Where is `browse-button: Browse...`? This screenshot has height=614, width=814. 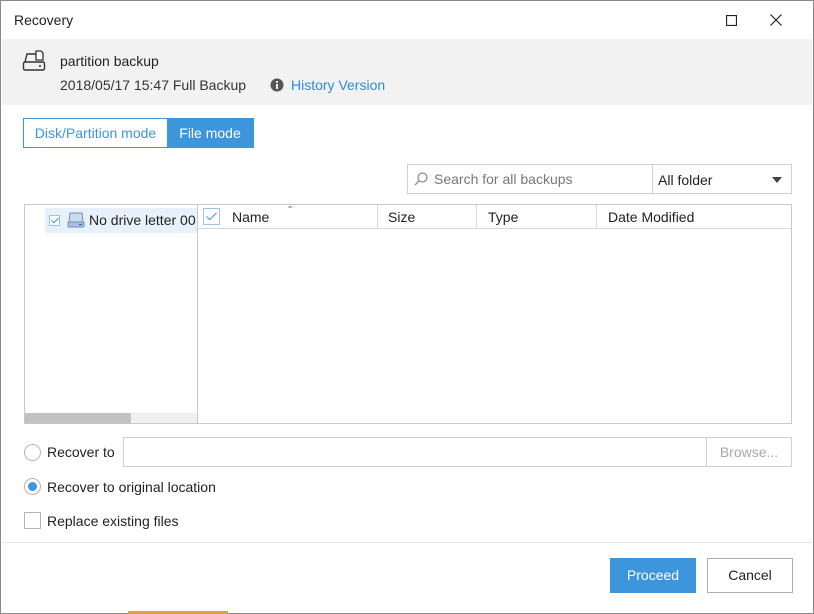
browse-button: Browse... is located at coordinates (749, 452).